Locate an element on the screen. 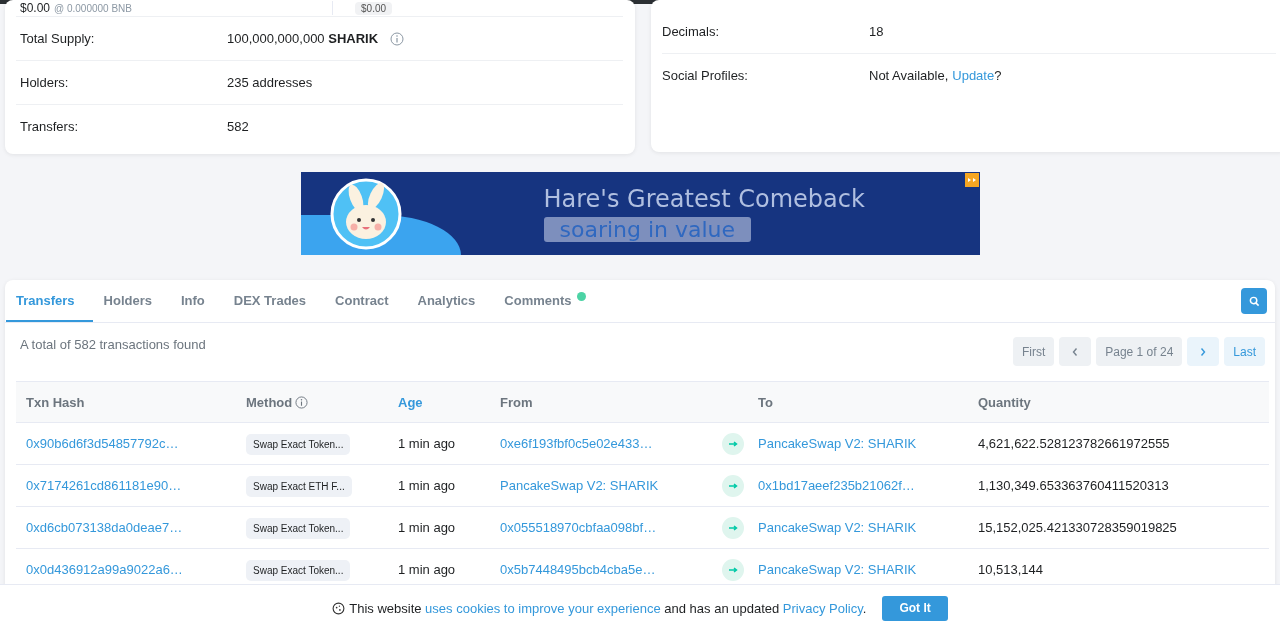  cookie-message: This website uses cookies to improve your experience and has an updated Privacy Policy. is located at coordinates (608, 608).